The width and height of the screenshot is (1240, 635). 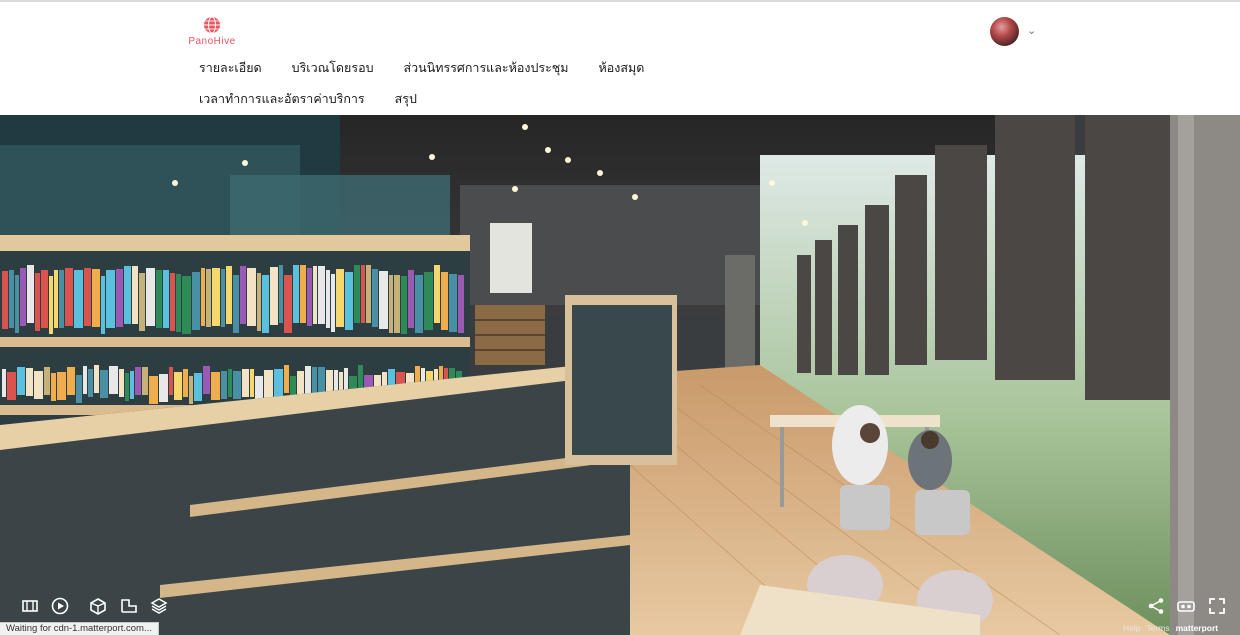 I want to click on nav-item-details: รายละเอียด, so click(x=230, y=68).